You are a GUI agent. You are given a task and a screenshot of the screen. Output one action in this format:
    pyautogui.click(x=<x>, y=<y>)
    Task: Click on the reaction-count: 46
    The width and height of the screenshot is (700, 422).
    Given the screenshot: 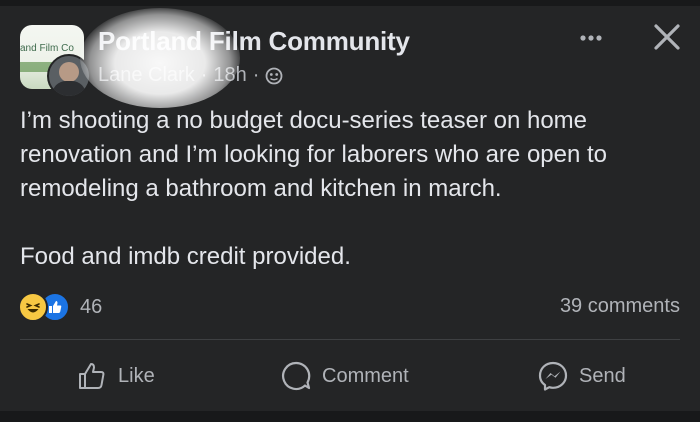 What is the action you would take?
    pyautogui.click(x=91, y=306)
    